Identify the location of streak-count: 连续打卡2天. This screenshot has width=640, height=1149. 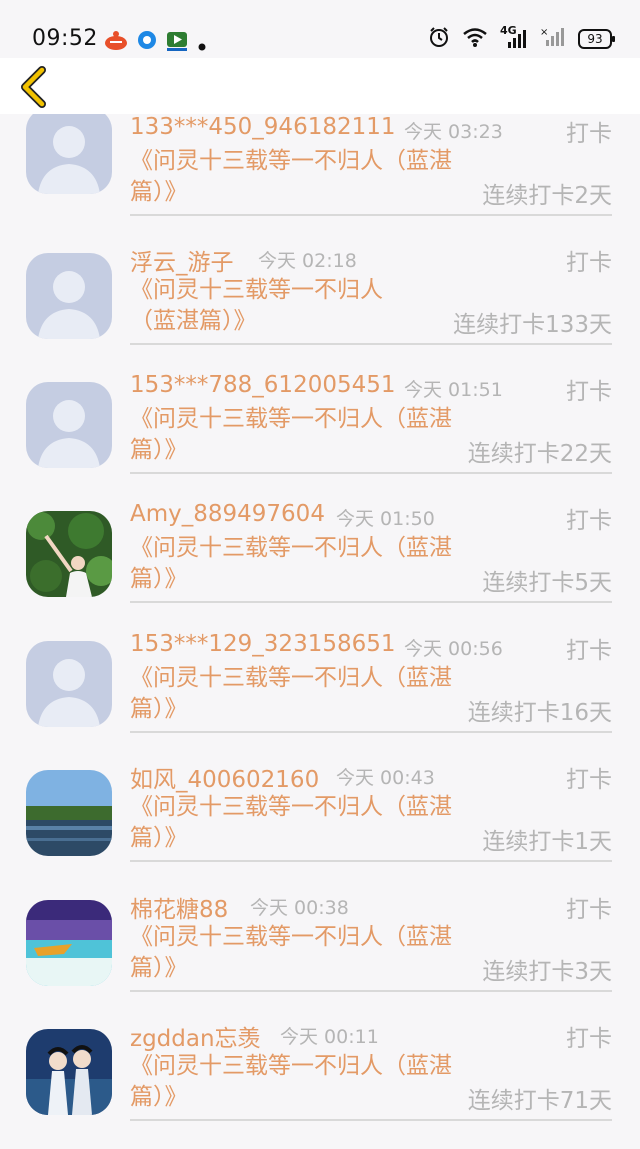
(547, 196).